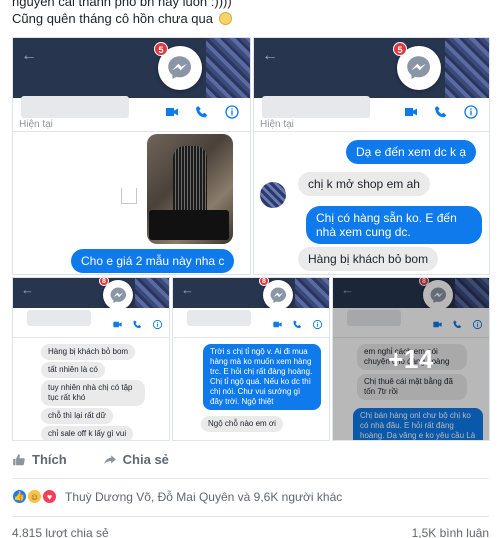 The width and height of the screenshot is (501, 538). Describe the element at coordinates (450, 532) in the screenshot. I see `comment-count: 1,5K bình luận` at that location.